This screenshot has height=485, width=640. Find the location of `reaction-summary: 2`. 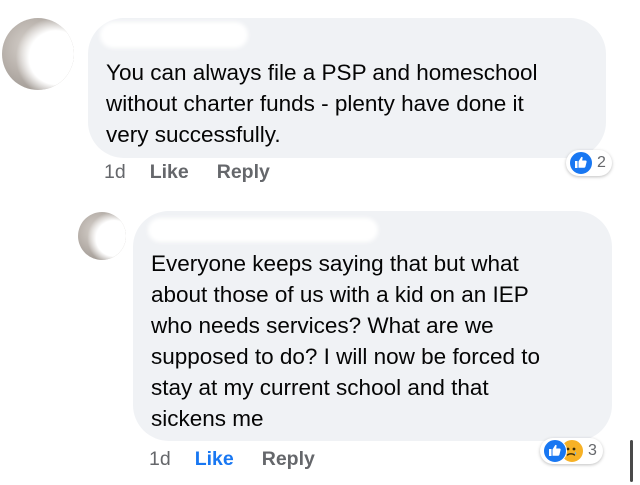

reaction-summary: 2 is located at coordinates (589, 163).